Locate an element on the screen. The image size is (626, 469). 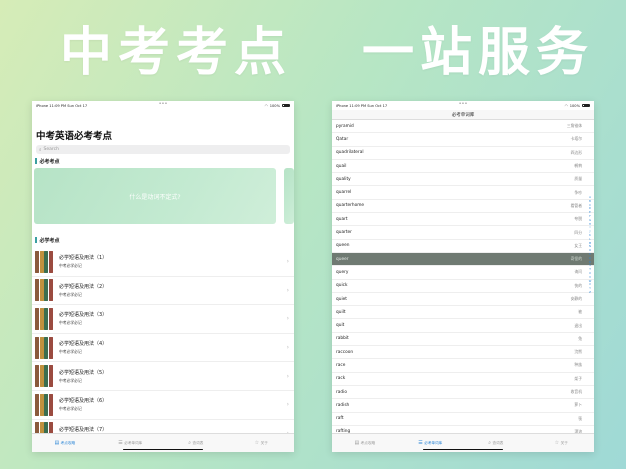
word-english: quit is located at coordinates (340, 326).